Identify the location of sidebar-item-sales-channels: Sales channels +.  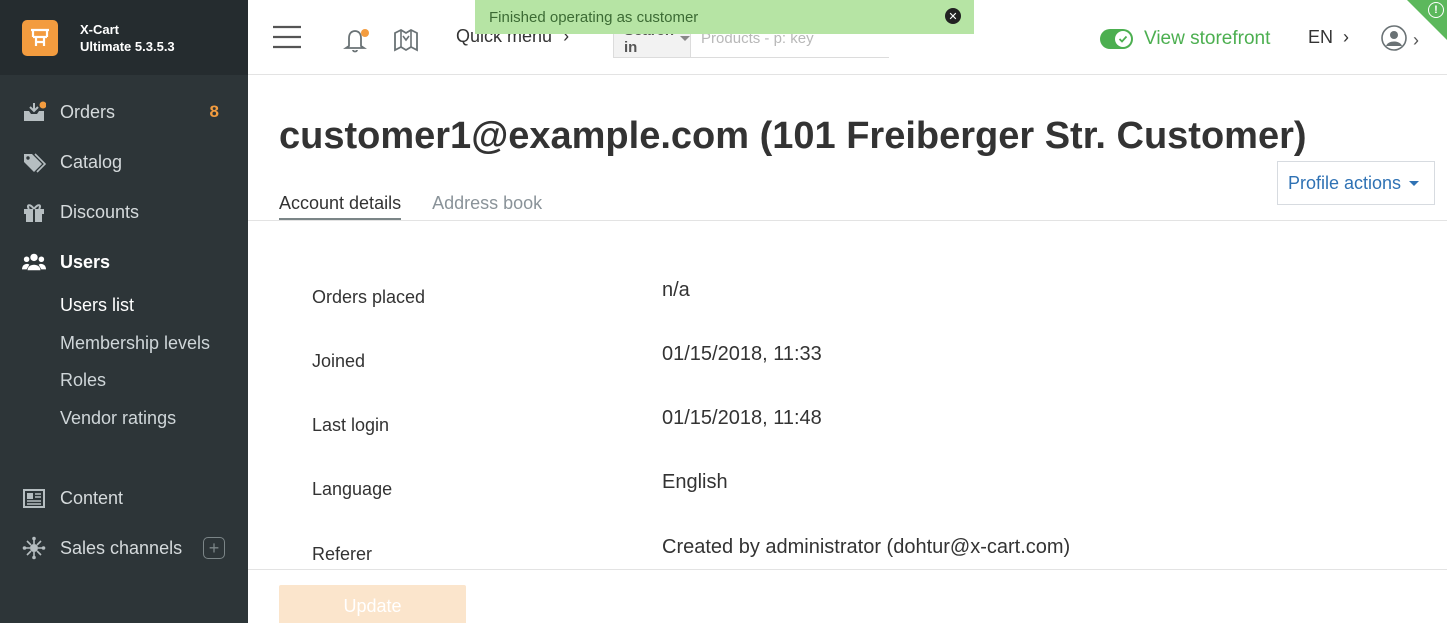
(124, 548).